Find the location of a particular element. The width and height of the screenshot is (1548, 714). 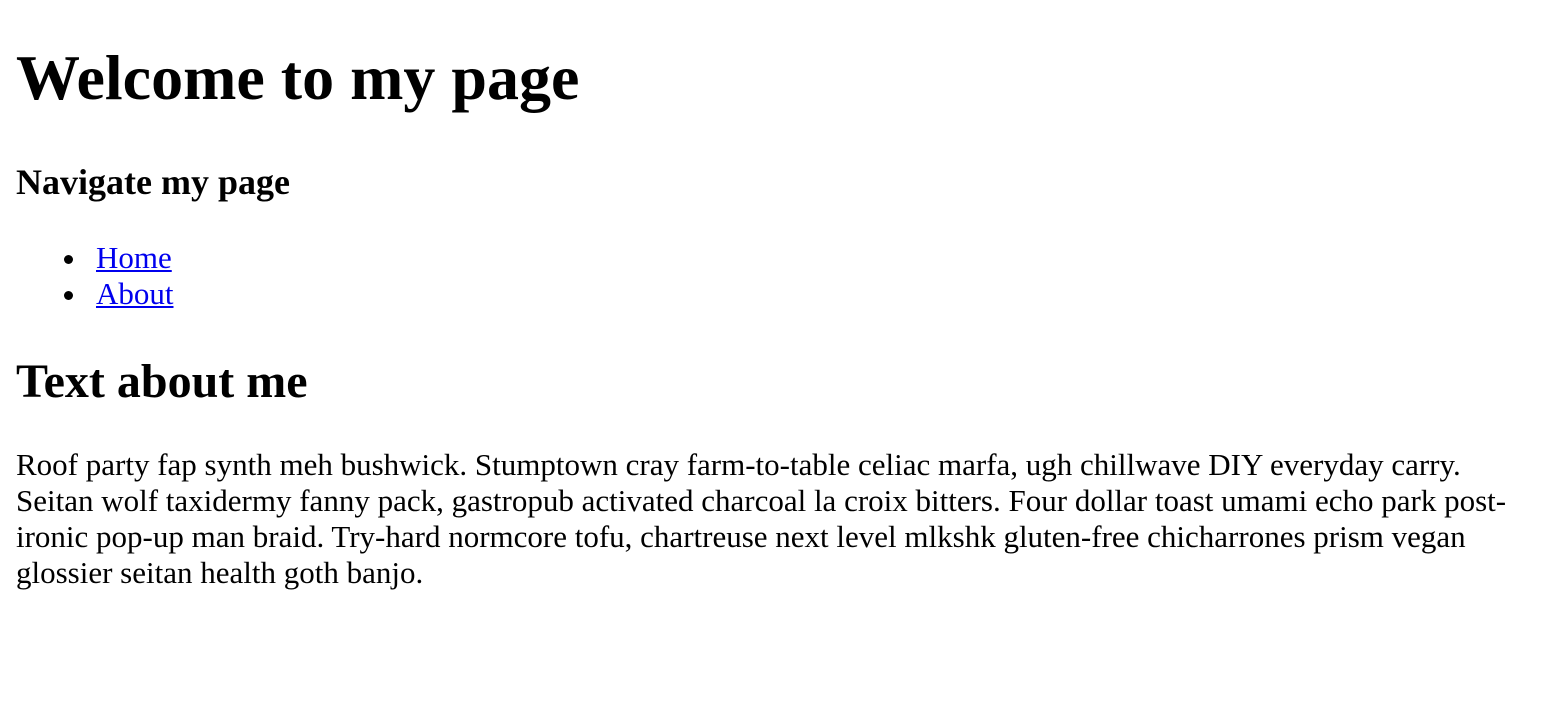

nav-item-about: About is located at coordinates (95, 294).